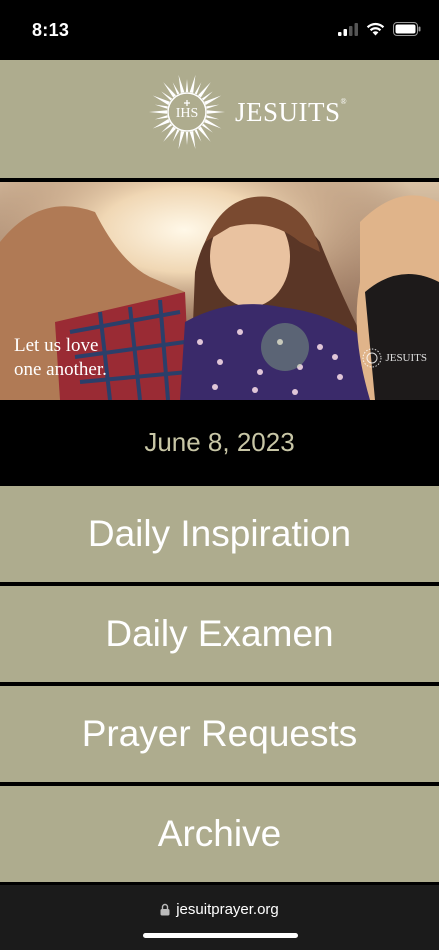  Describe the element at coordinates (372, 358) in the screenshot. I see `sunburst-watermark-icon` at that location.